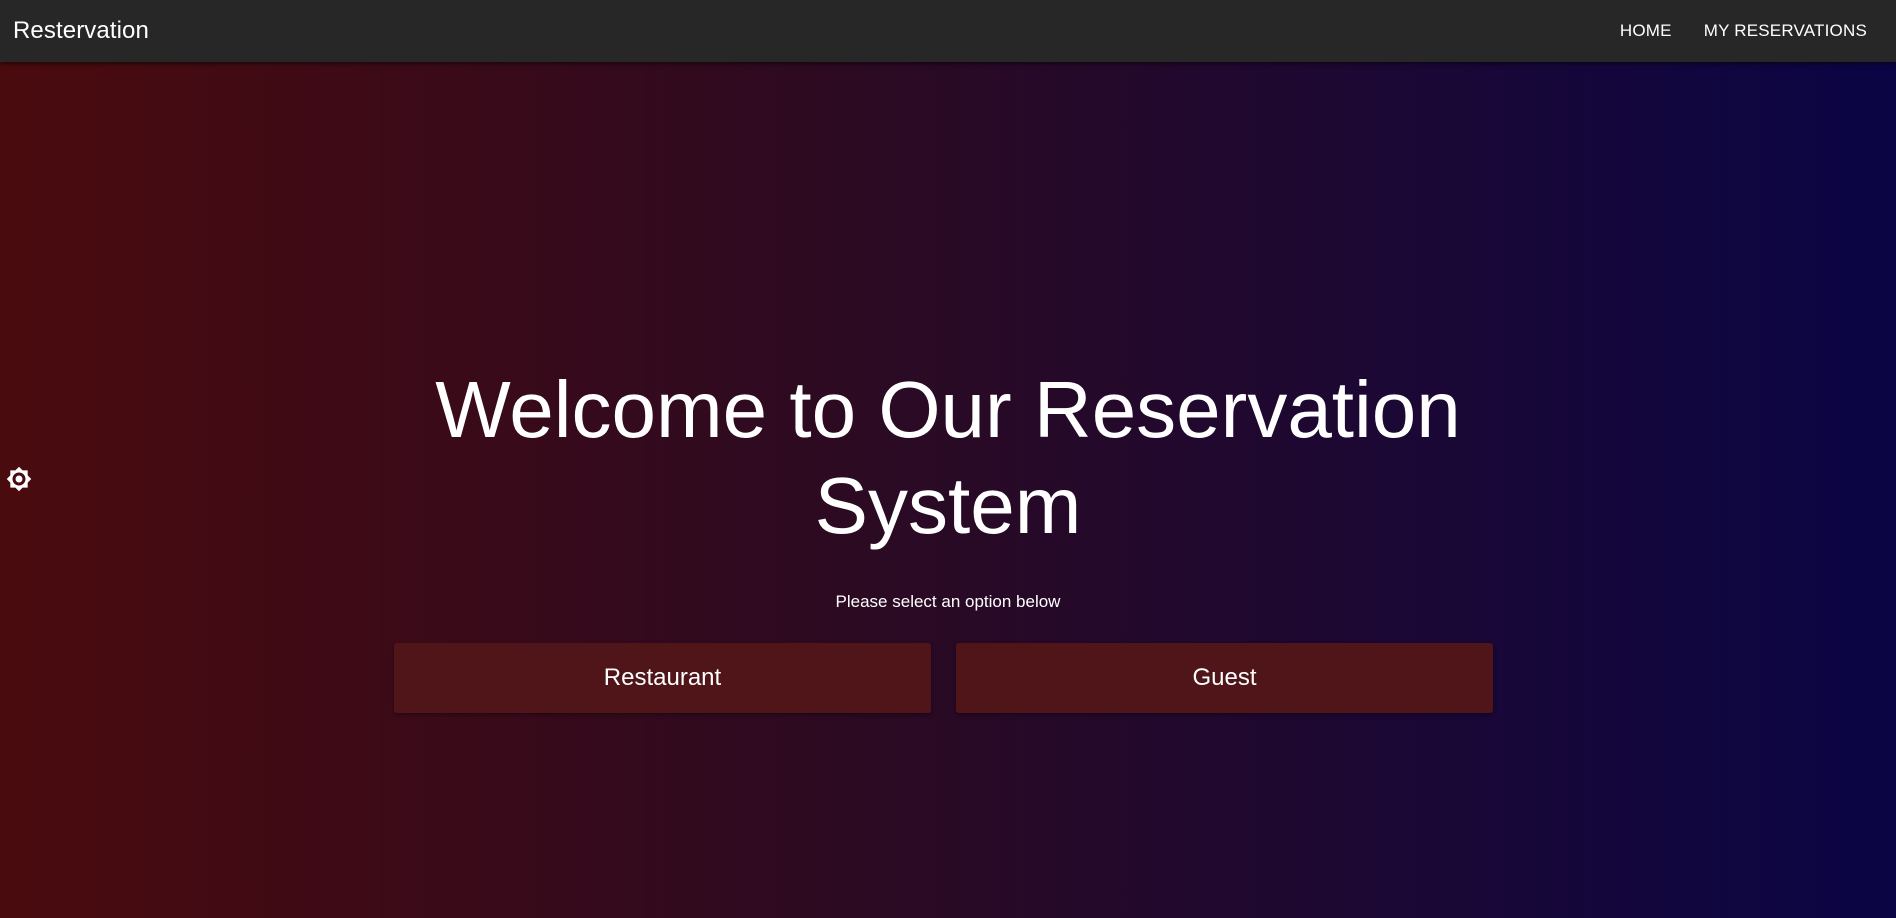 Image resolution: width=1896 pixels, height=918 pixels. I want to click on option-buttons: Restaurant Guest, so click(943, 678).